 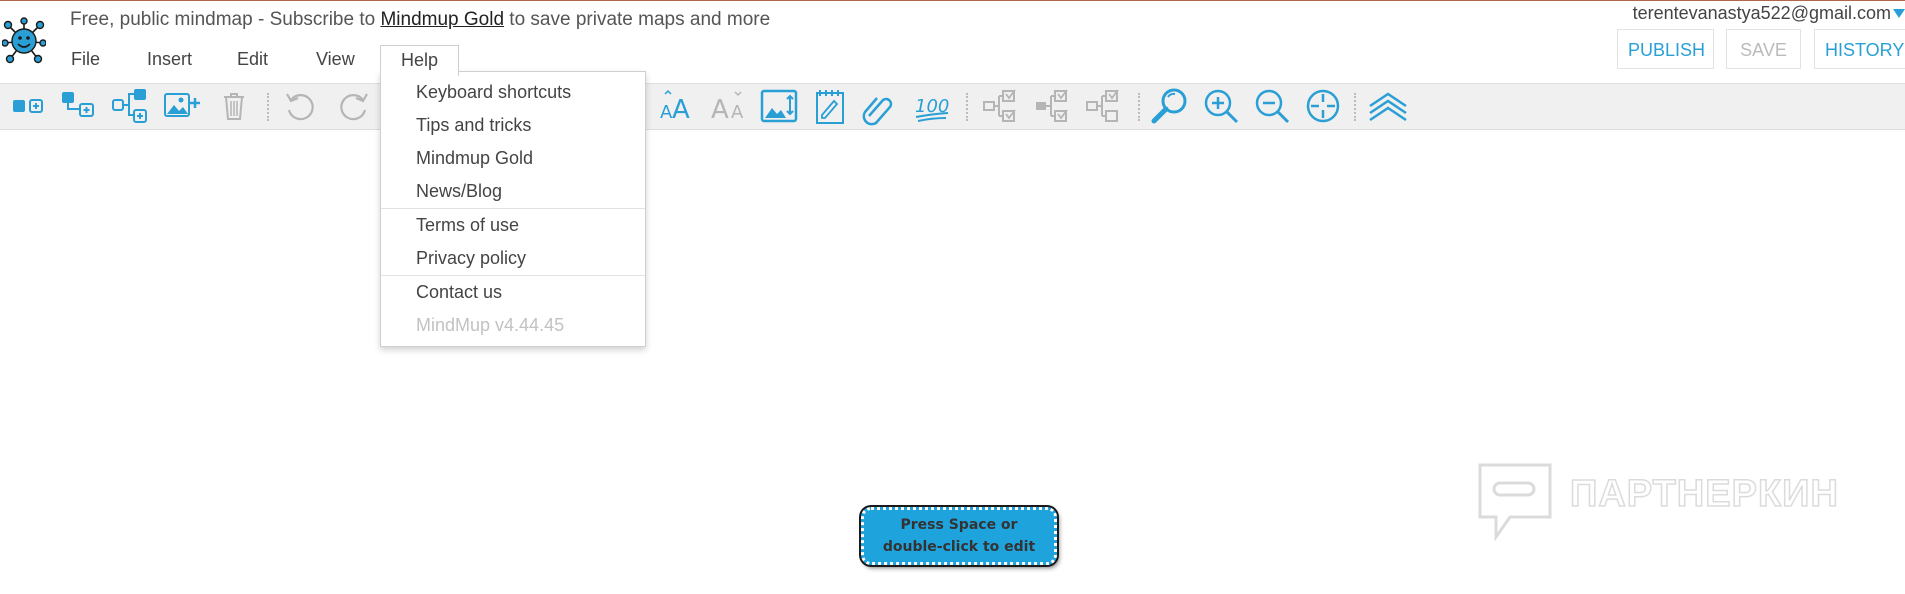 What do you see at coordinates (85, 59) in the screenshot?
I see `menu-file: File` at bounding box center [85, 59].